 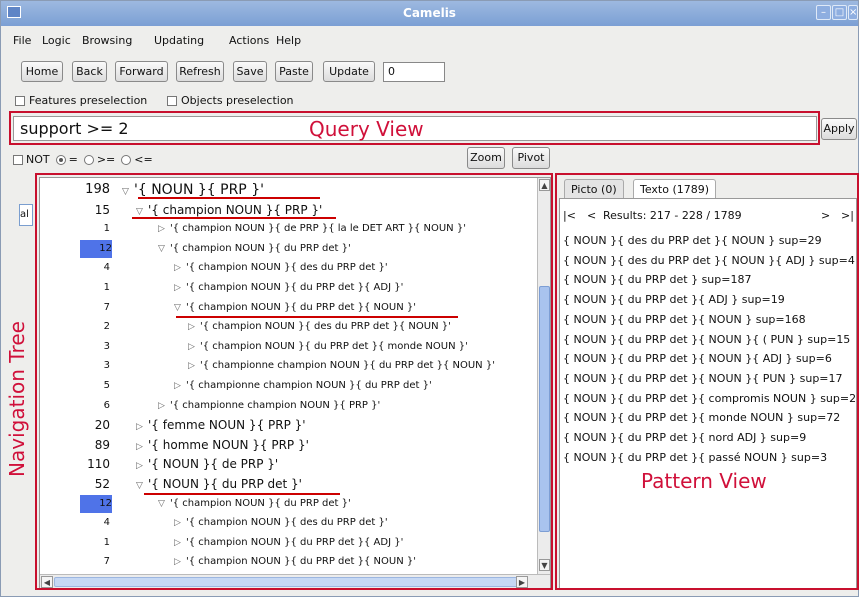 What do you see at coordinates (704, 481) in the screenshot?
I see `pattern-view-label: Pattern View` at bounding box center [704, 481].